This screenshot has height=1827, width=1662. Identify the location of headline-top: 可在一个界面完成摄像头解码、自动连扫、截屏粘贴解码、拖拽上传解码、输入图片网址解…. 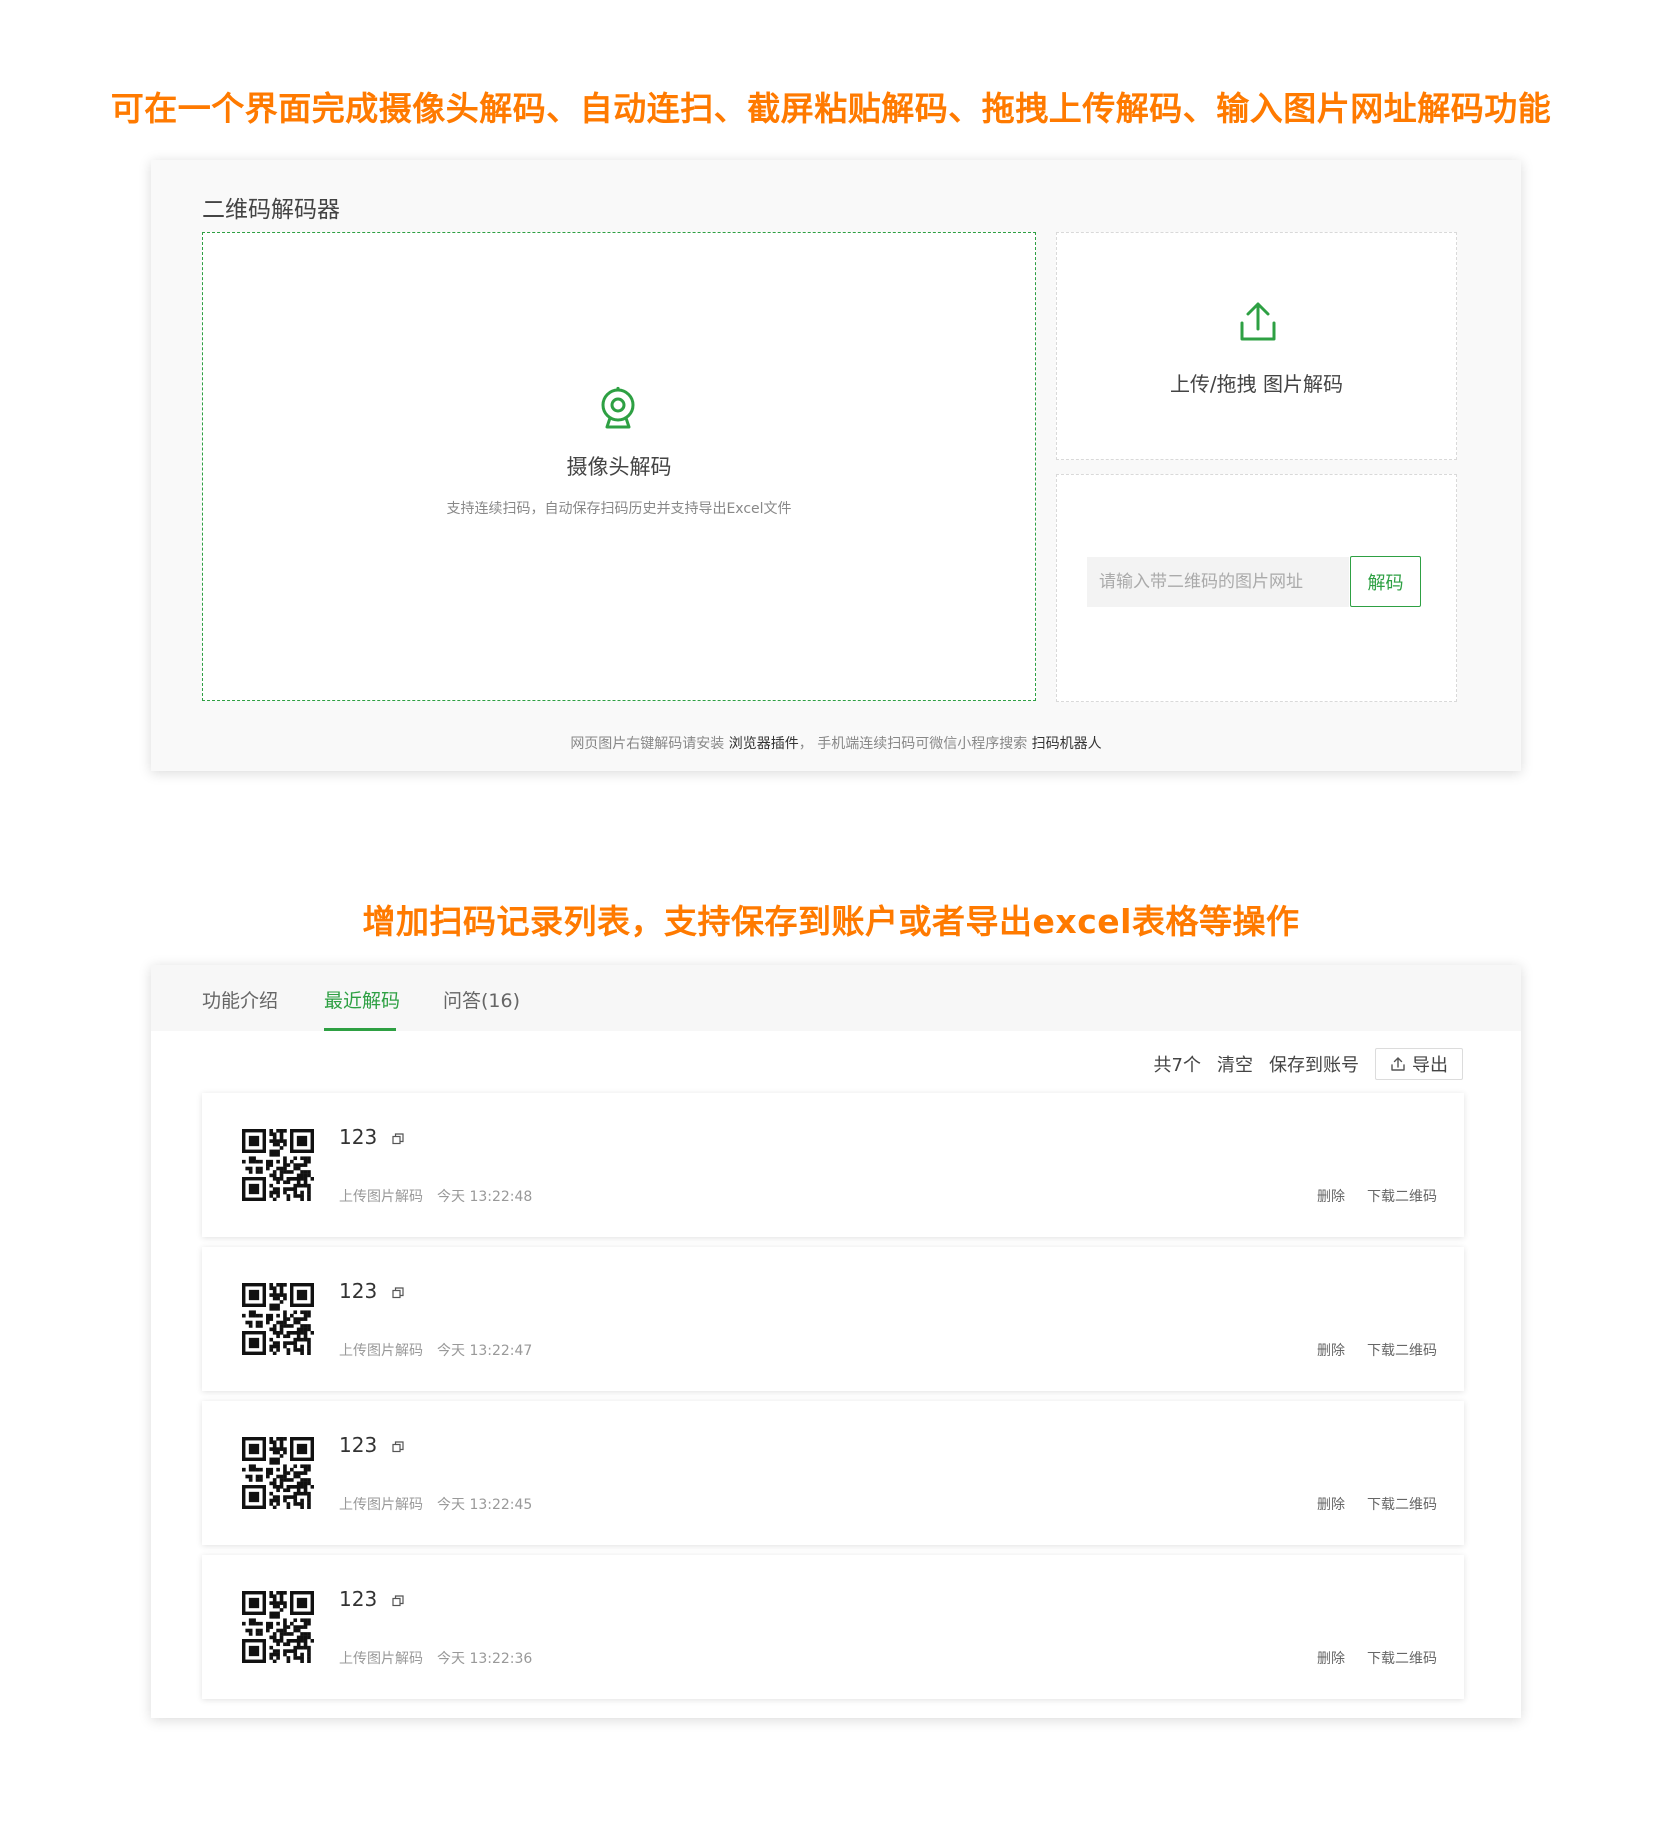
(831, 108).